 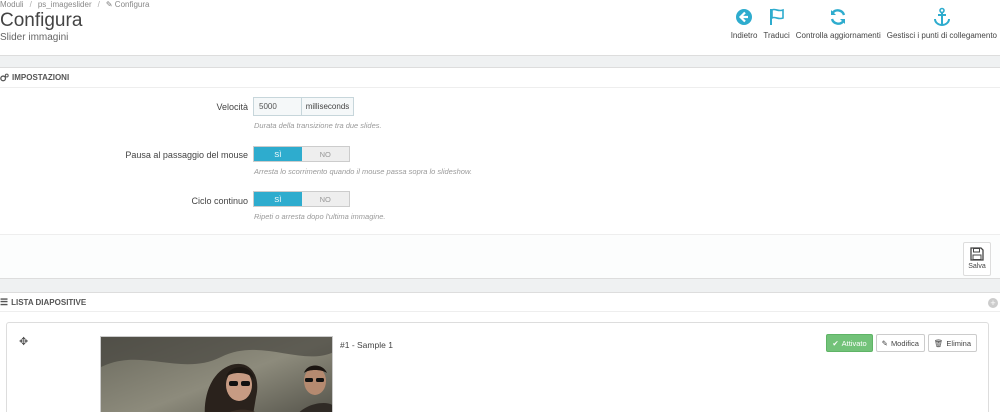 I want to click on arrow-circle-left-icon, so click(x=744, y=17).